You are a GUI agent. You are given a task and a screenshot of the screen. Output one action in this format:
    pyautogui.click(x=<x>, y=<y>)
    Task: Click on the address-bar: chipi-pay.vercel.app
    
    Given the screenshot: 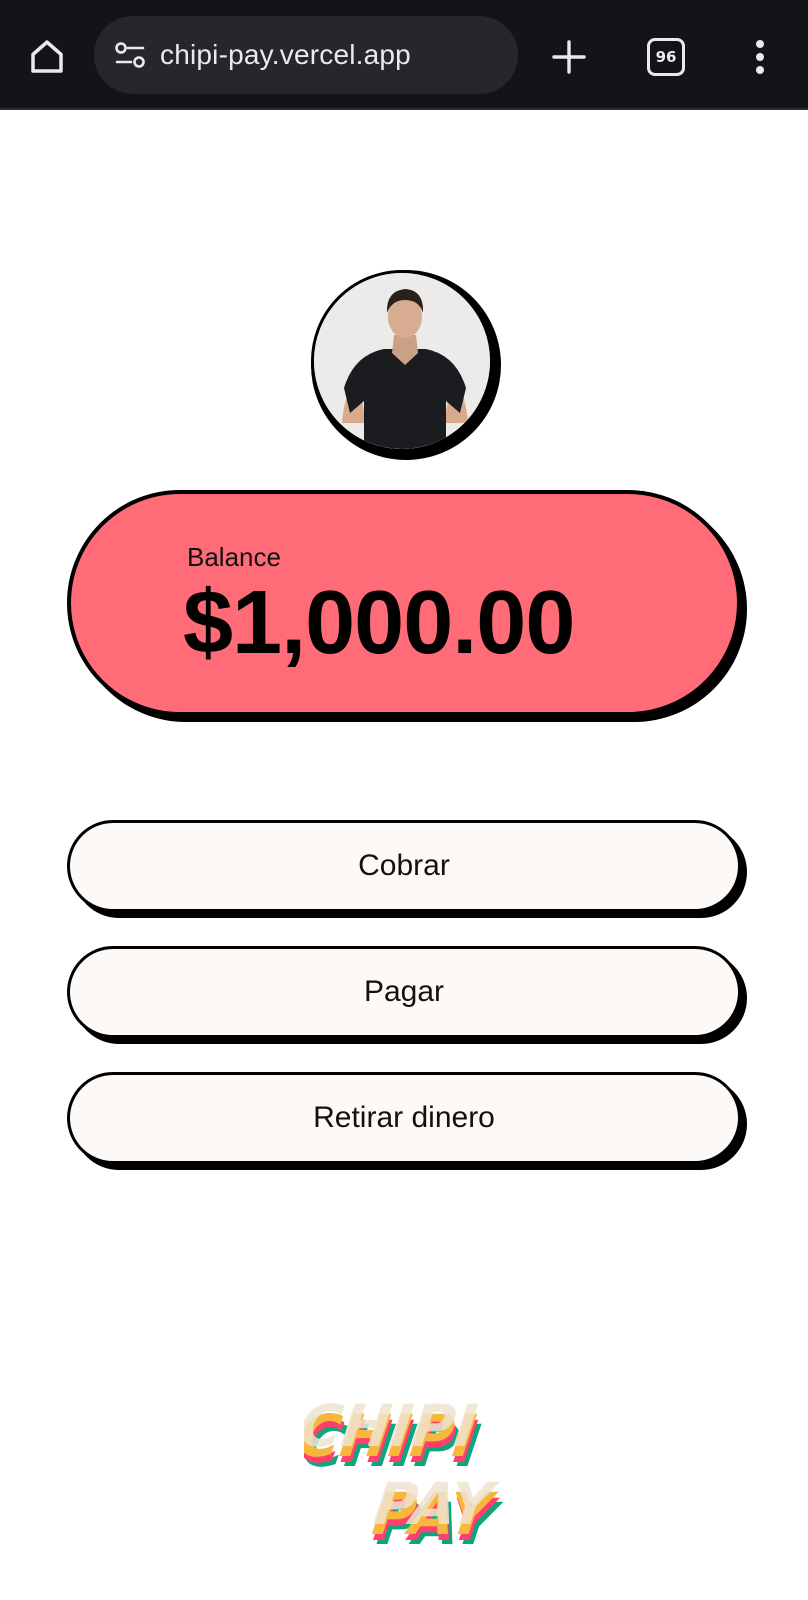 What is the action you would take?
    pyautogui.click(x=306, y=55)
    